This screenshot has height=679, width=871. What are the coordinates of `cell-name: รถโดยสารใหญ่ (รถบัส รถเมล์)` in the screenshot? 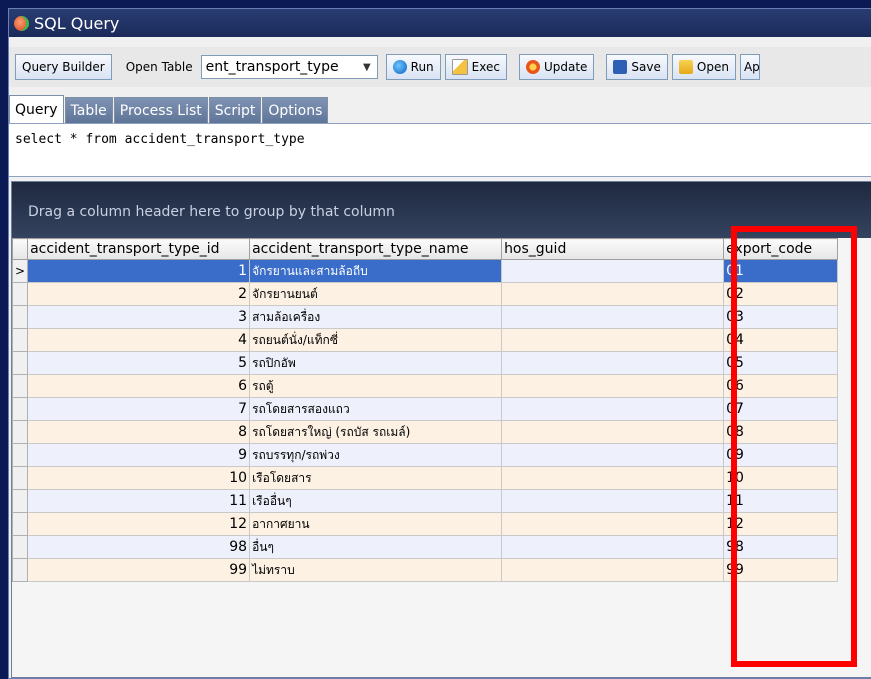 It's located at (376, 432).